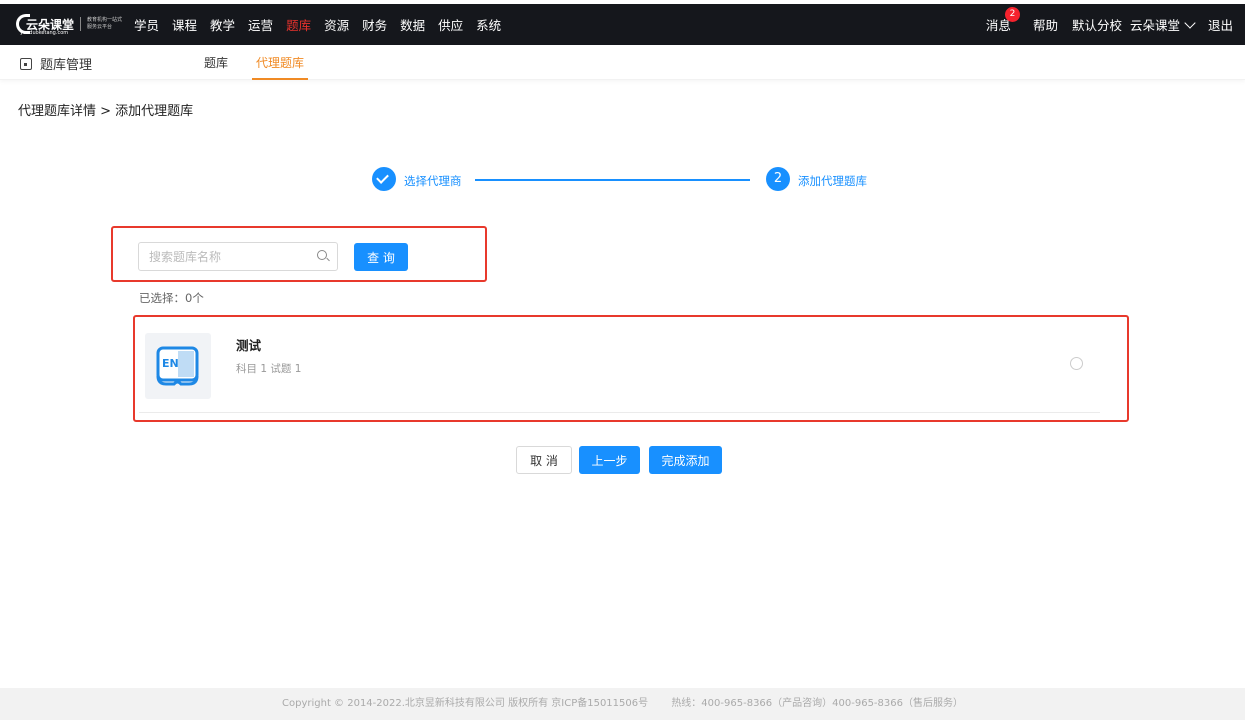 Image resolution: width=1245 pixels, height=720 pixels. What do you see at coordinates (612, 180) in the screenshot?
I see `step-connector` at bounding box center [612, 180].